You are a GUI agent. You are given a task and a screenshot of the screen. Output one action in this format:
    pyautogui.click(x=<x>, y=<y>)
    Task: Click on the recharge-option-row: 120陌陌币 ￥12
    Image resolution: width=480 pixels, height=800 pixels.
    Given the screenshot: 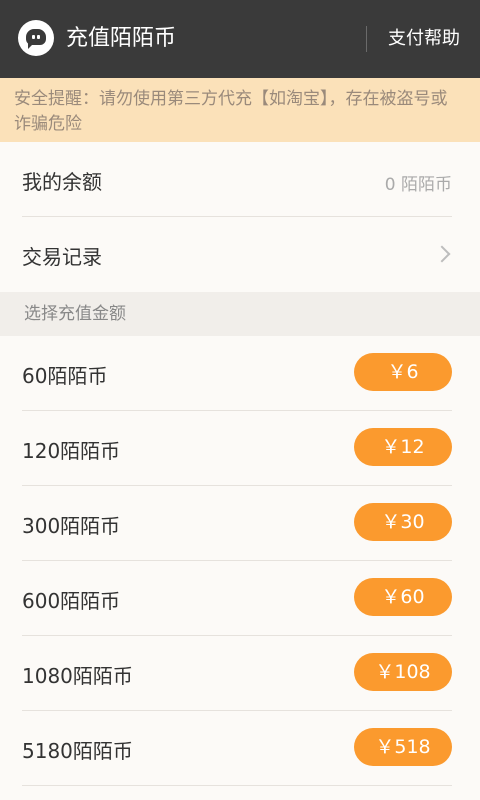 What is the action you would take?
    pyautogui.click(x=240, y=448)
    